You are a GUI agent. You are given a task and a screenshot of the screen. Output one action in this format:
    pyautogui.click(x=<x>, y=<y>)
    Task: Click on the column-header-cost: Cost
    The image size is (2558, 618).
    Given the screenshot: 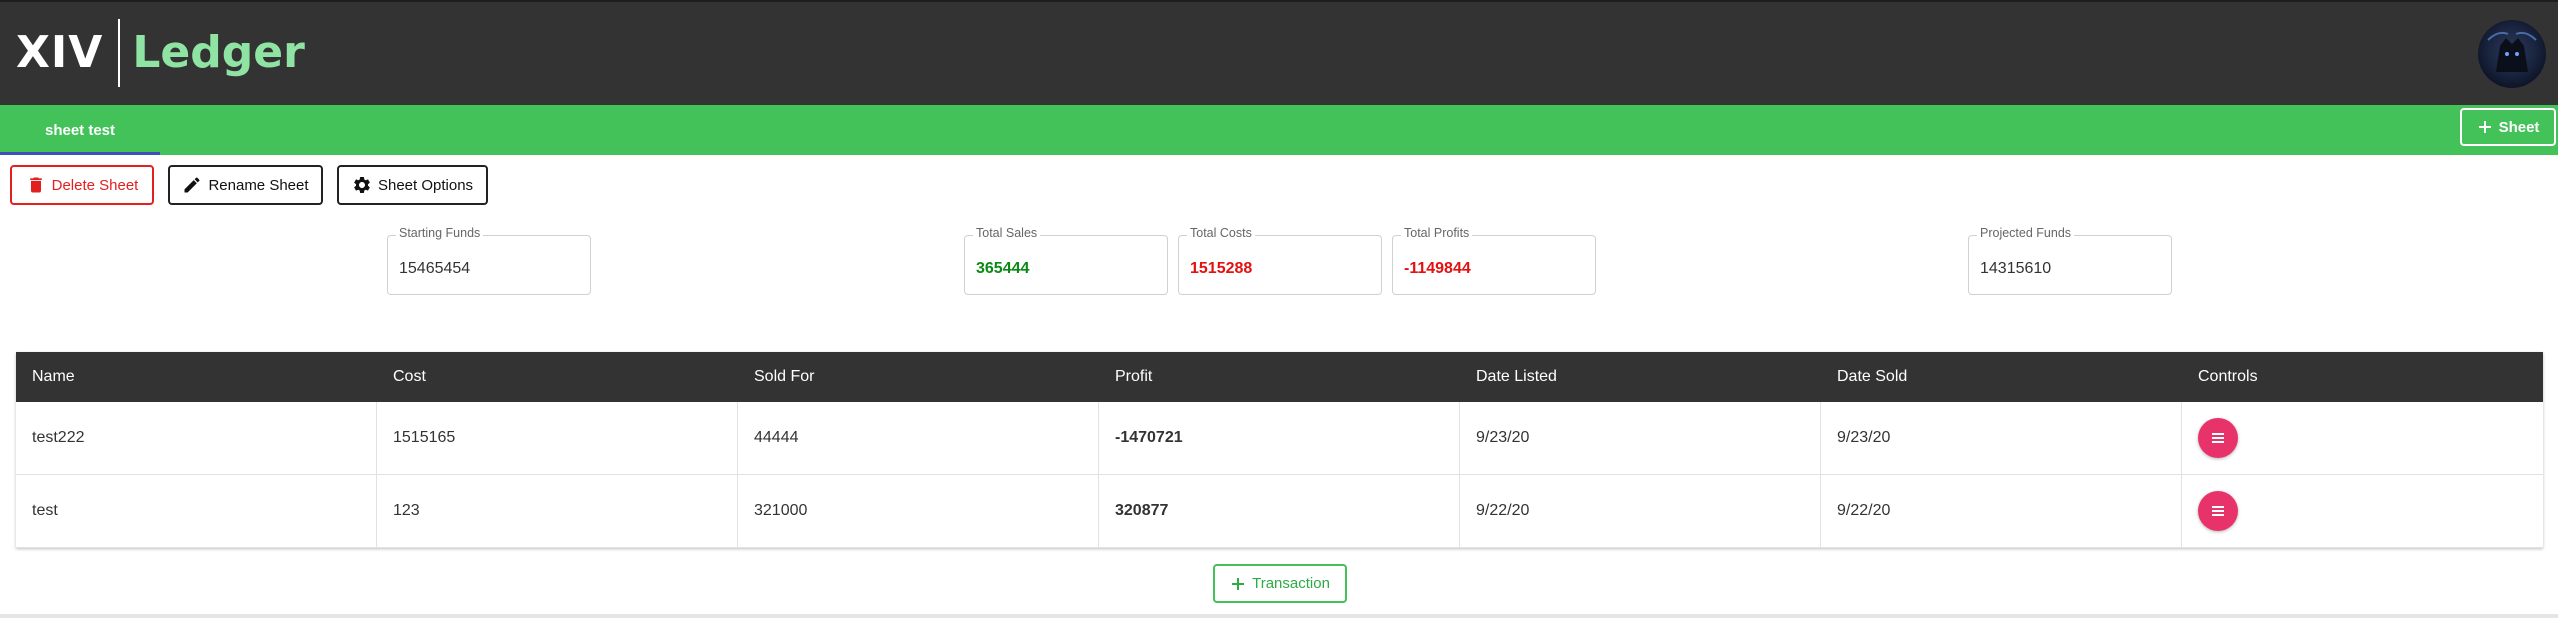 What is the action you would take?
    pyautogui.click(x=557, y=377)
    